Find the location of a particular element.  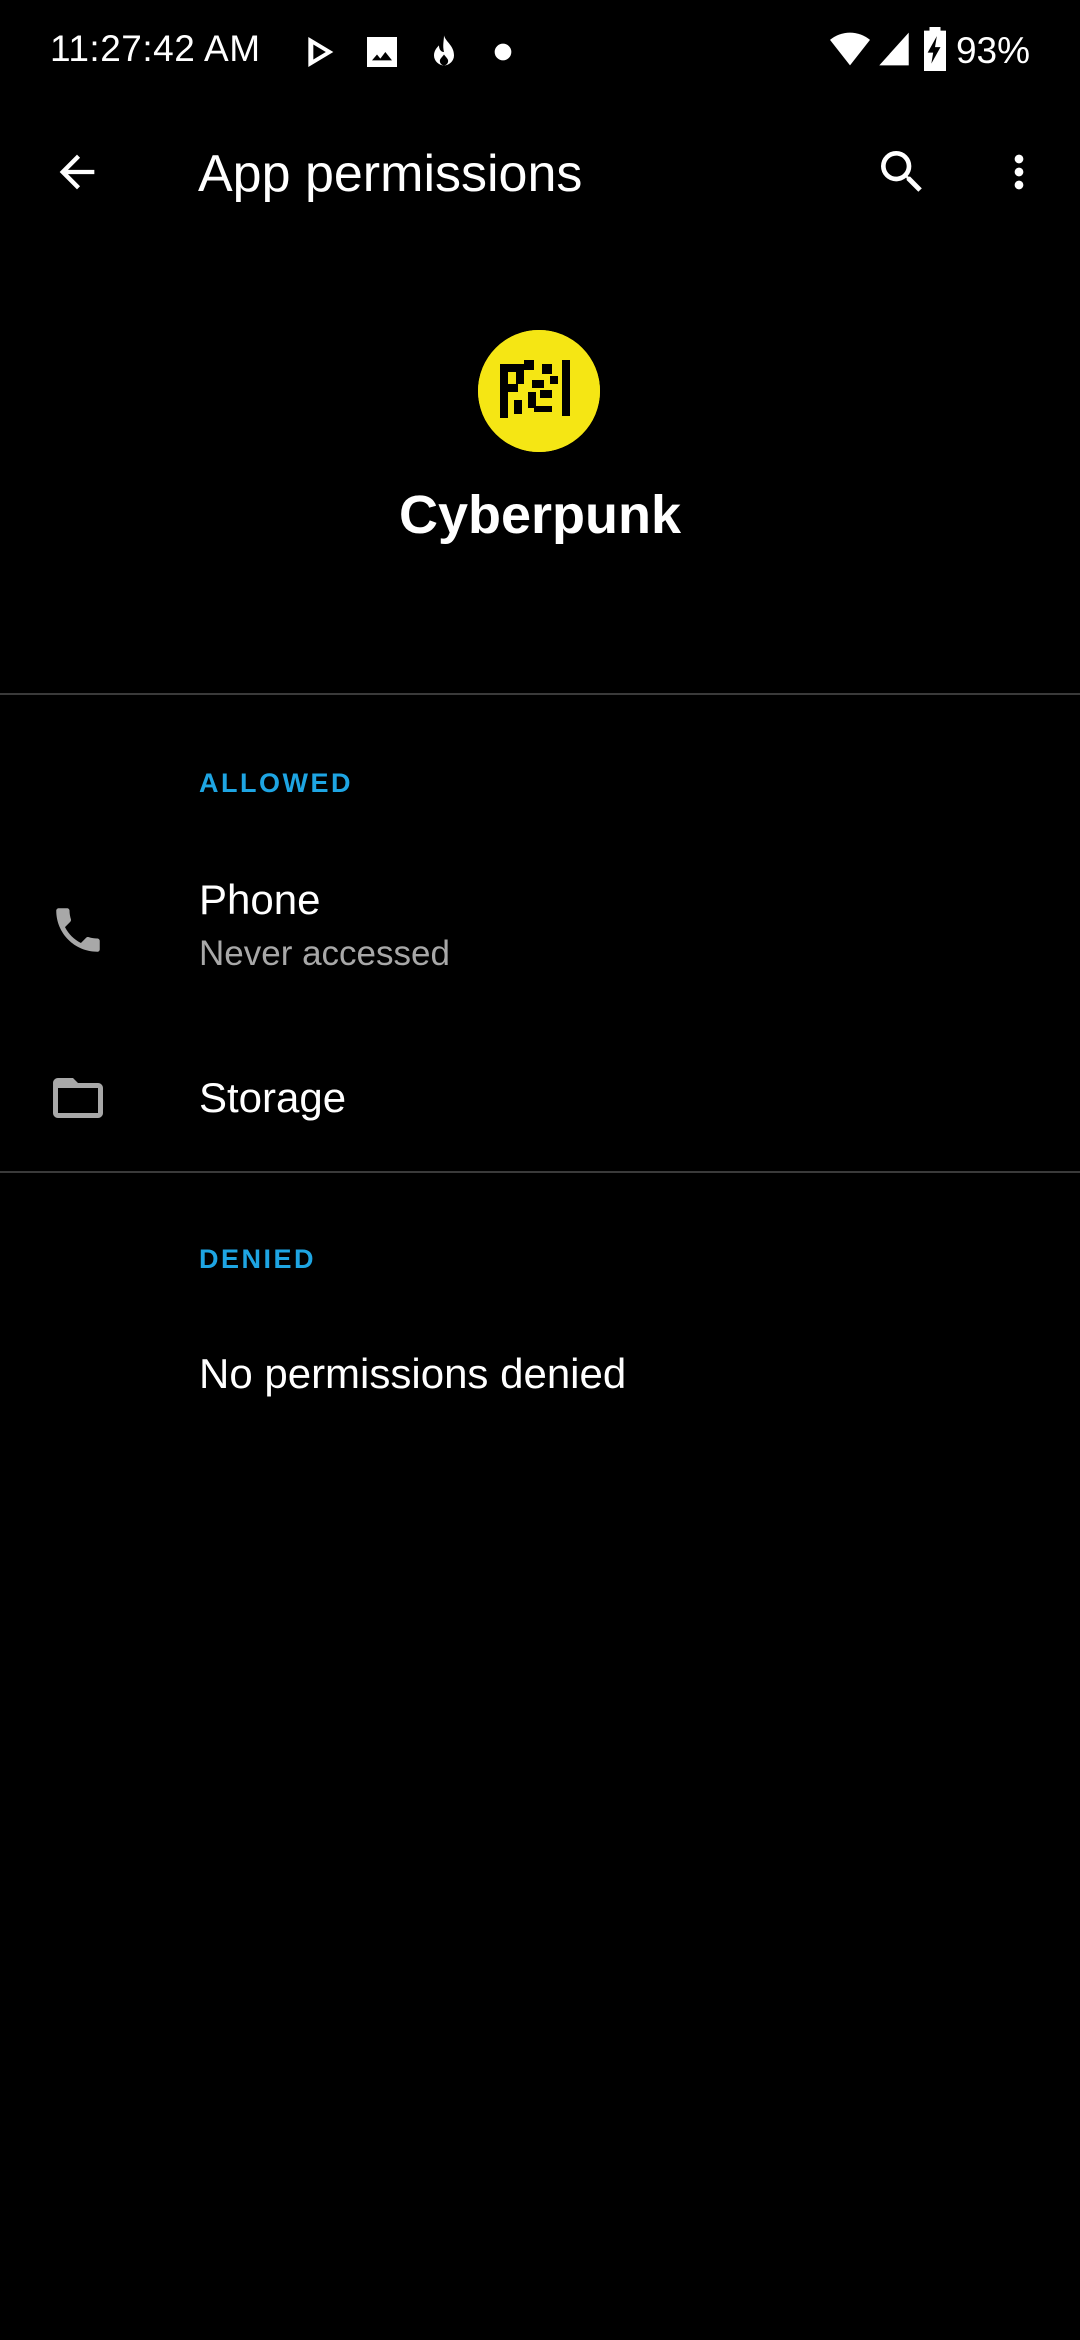

status-time: 11:27:42 AM is located at coordinates (155, 48).